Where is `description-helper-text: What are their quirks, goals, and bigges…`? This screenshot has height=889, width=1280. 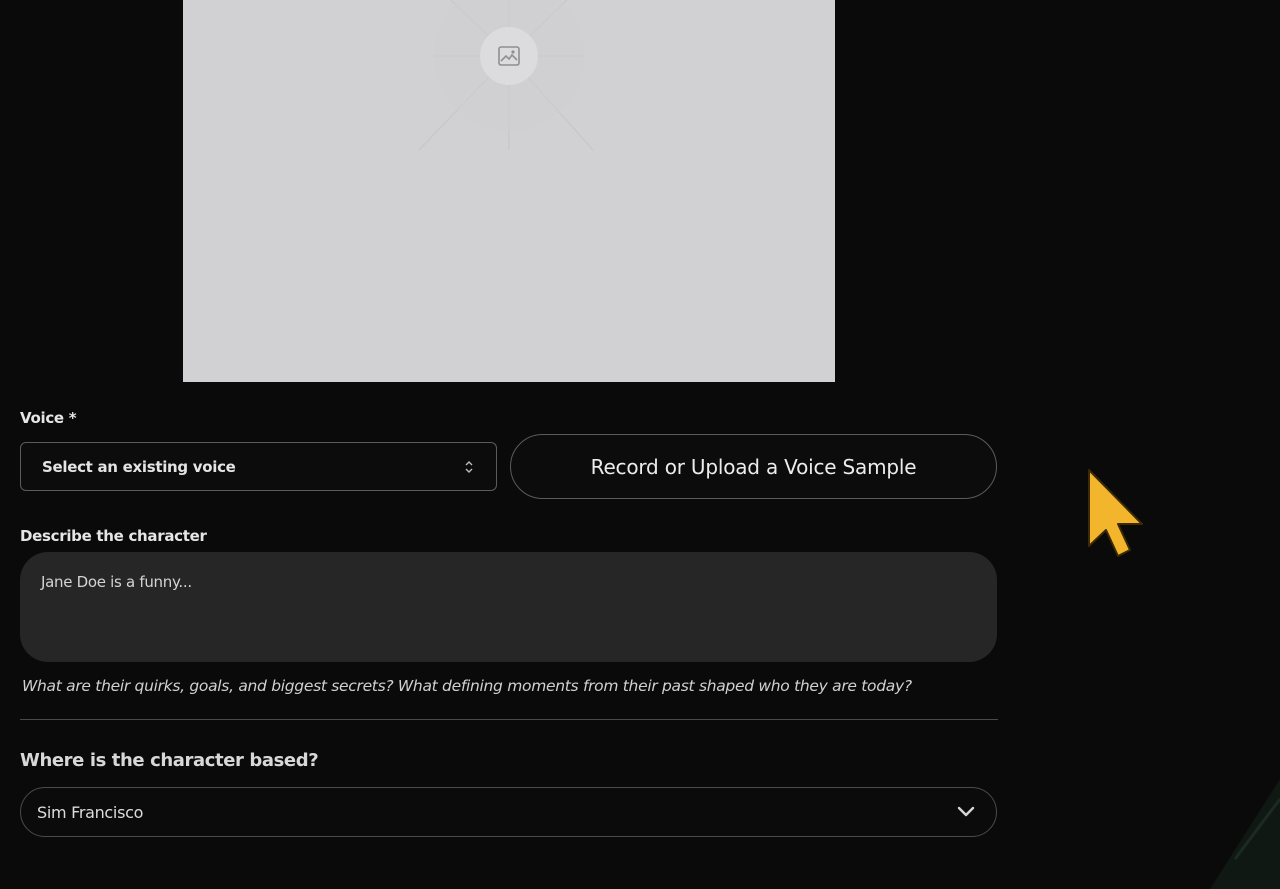
description-helper-text: What are their quirks, goals, and bigges… is located at coordinates (467, 686).